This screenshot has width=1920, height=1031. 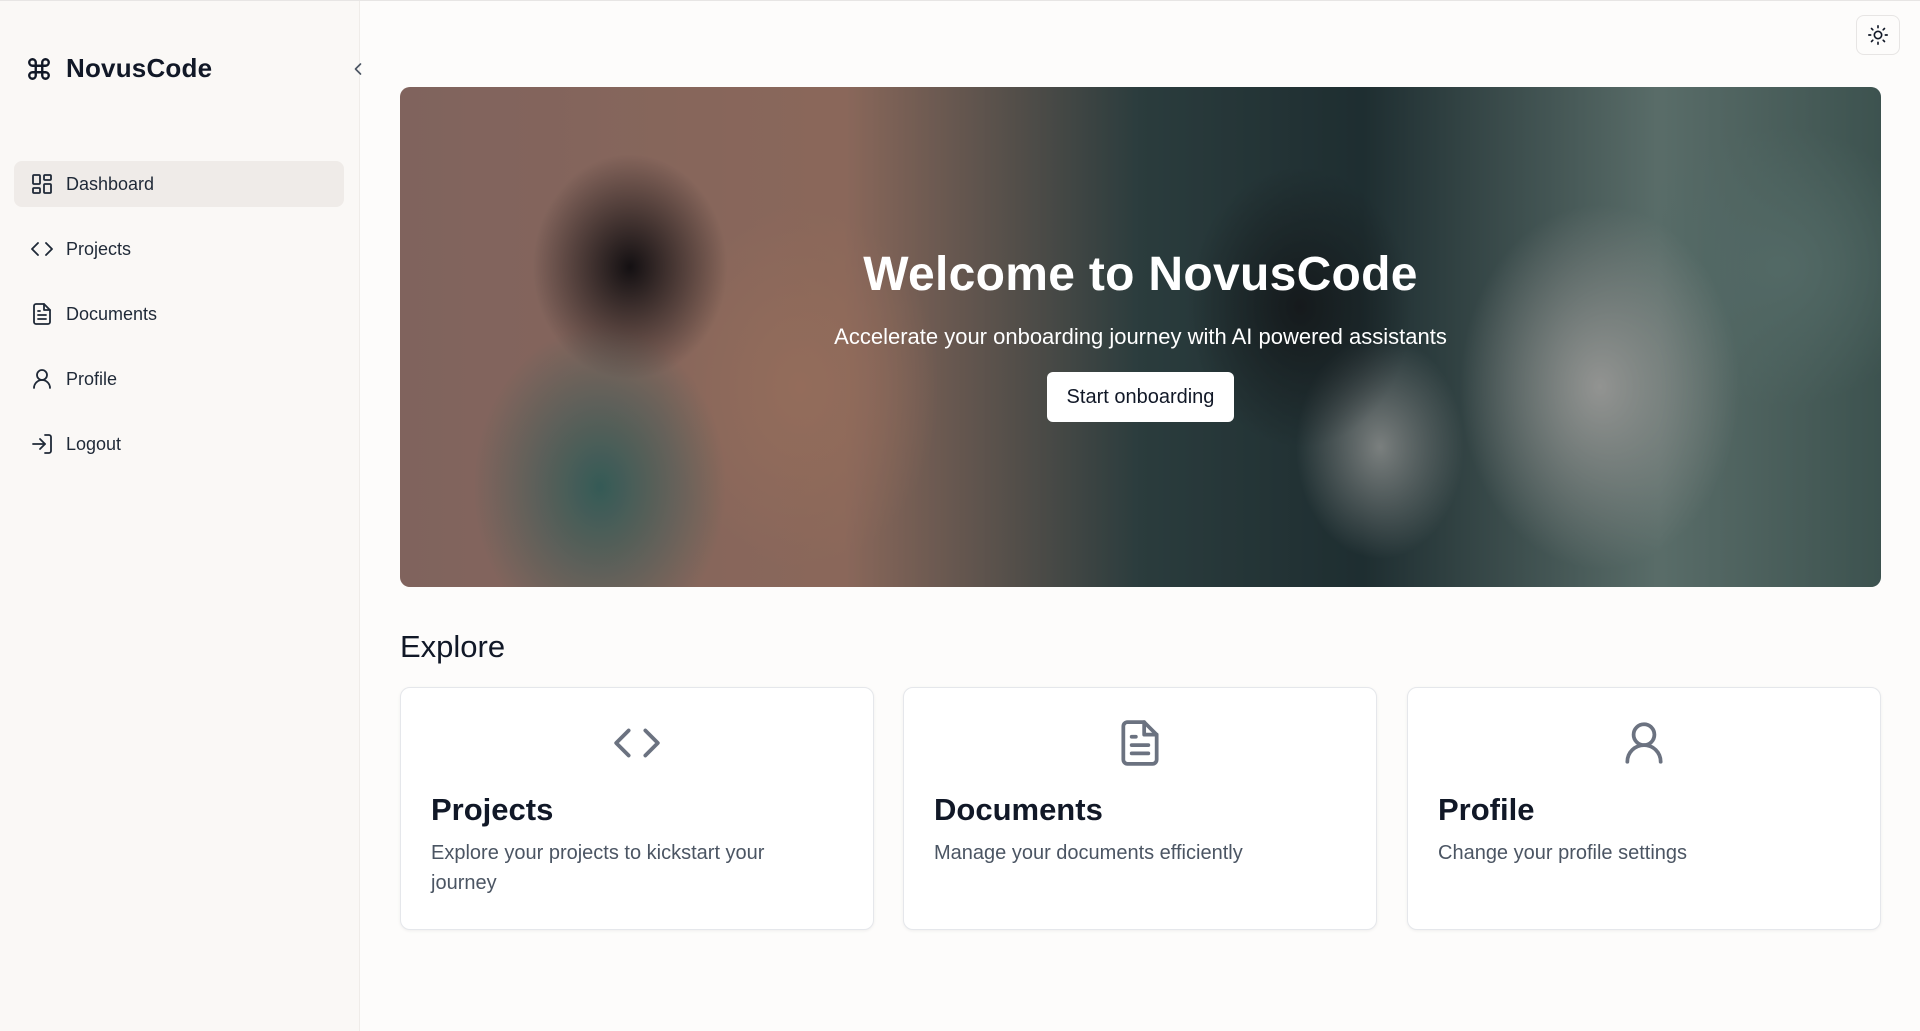 I want to click on sidebar-item-dashboard: Dashboard, so click(x=179, y=184).